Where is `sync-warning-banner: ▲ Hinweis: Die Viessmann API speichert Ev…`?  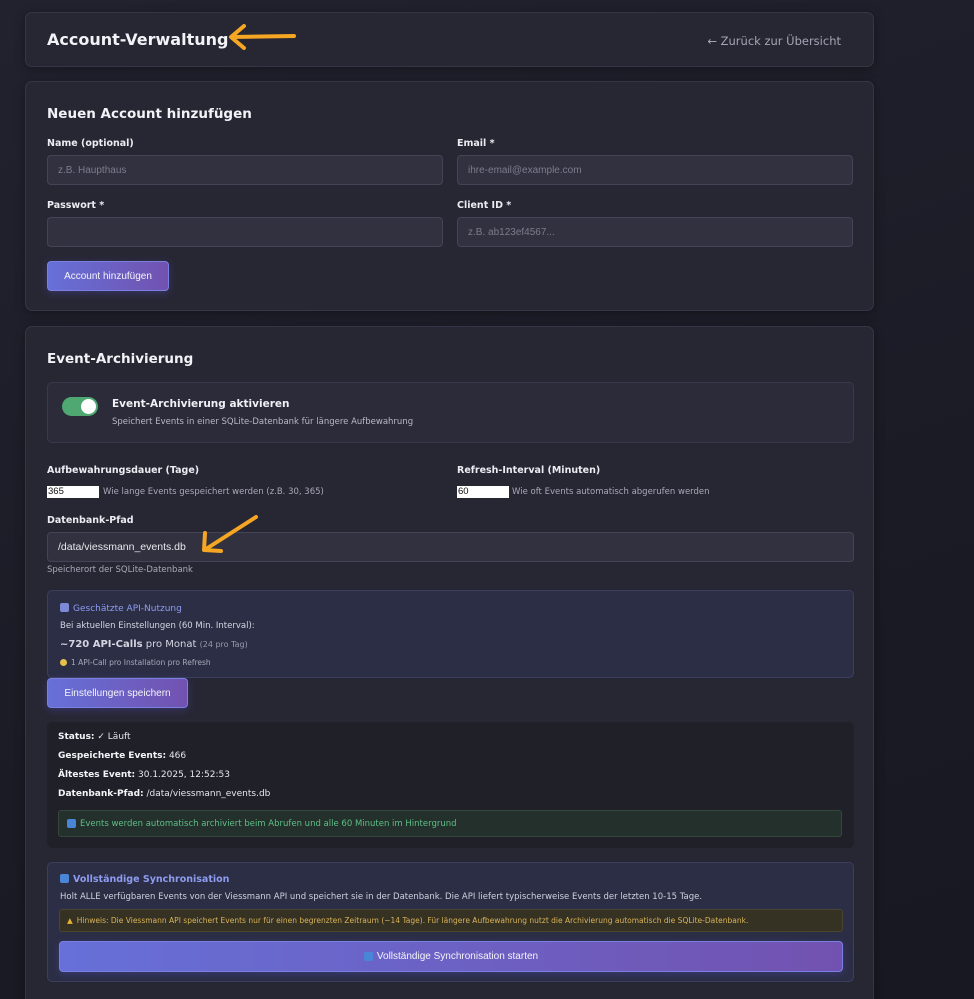
sync-warning-banner: ▲ Hinweis: Die Viessmann API speichert Ev… is located at coordinates (451, 920).